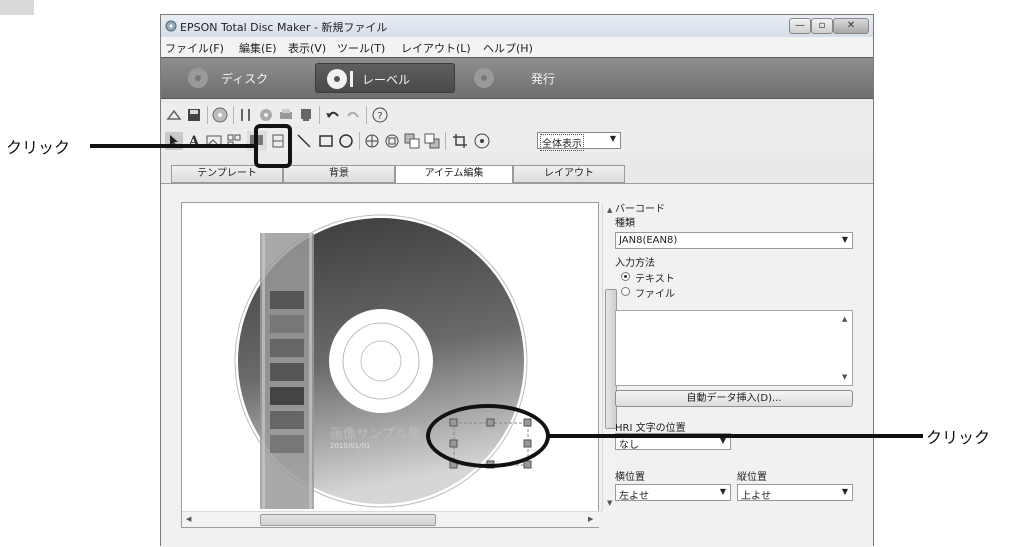 This screenshot has height=547, width=1012. I want to click on scroll-left-icon: ◀, so click(188, 519).